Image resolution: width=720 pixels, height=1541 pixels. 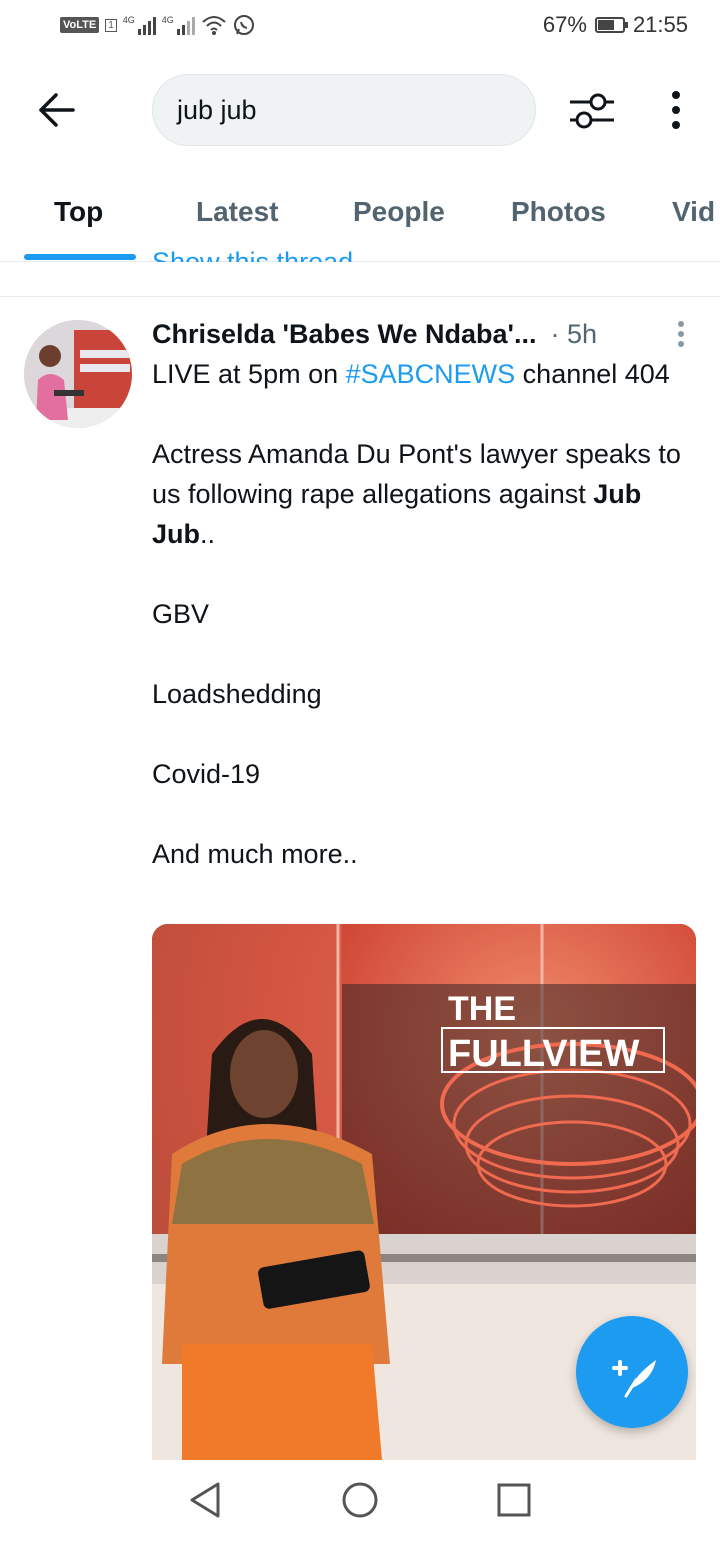 I want to click on tweet-time: · 5h, so click(x=574, y=333).